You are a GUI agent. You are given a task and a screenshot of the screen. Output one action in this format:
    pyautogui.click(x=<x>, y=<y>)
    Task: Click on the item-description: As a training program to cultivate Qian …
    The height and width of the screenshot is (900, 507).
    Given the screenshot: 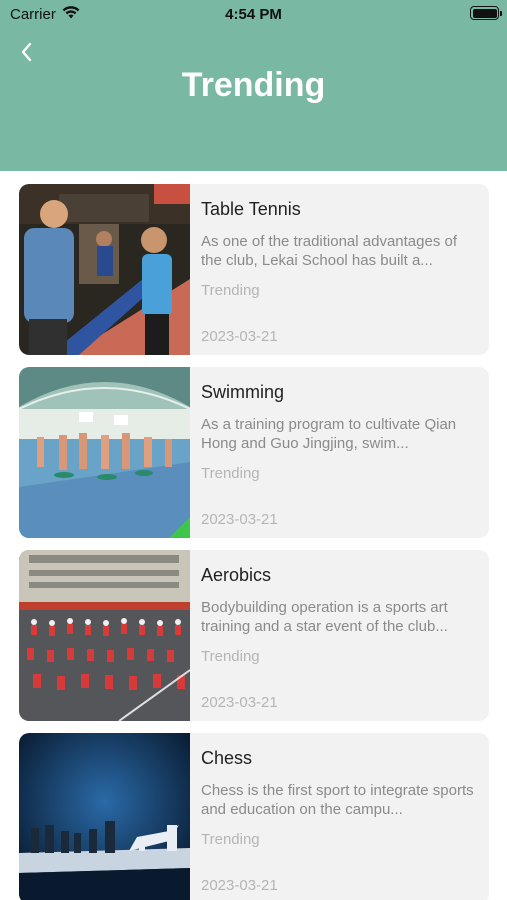 What is the action you would take?
    pyautogui.click(x=329, y=434)
    